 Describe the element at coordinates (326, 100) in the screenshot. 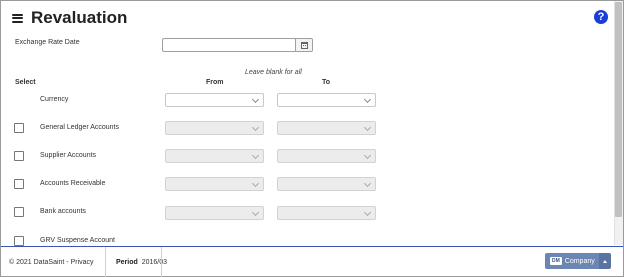

I see `currency-to-select` at that location.